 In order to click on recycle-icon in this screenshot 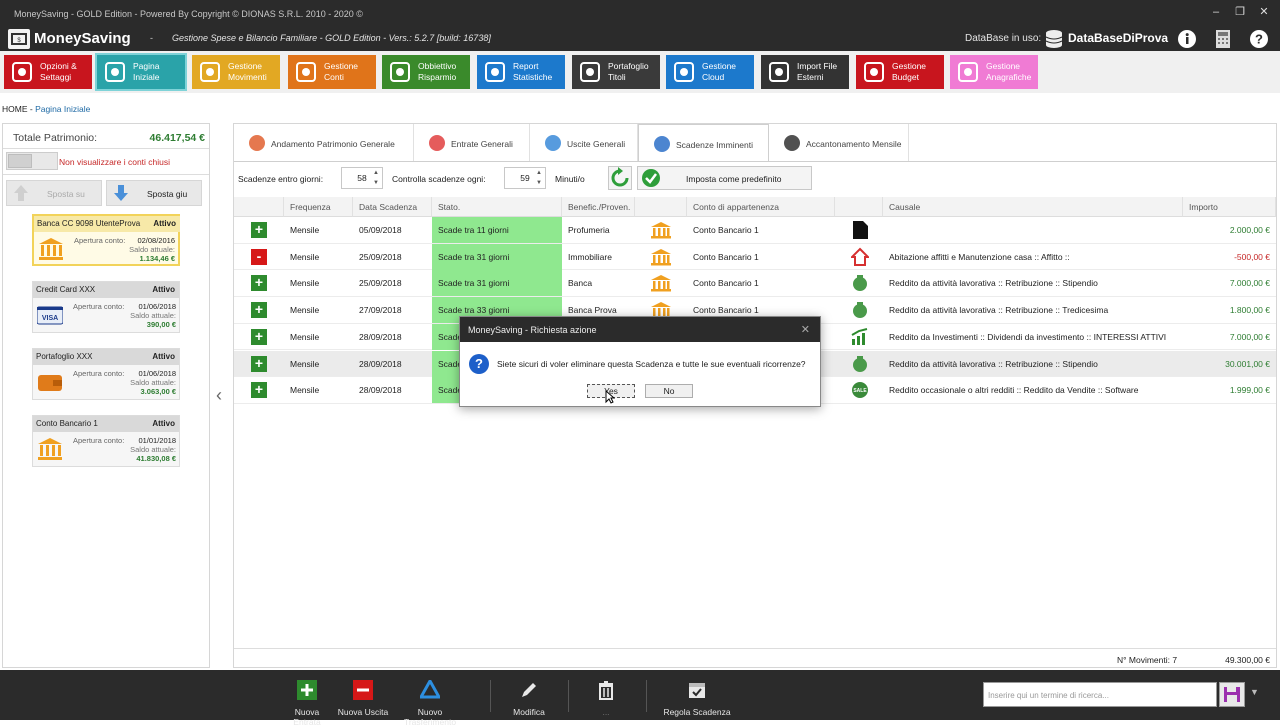, I will do `click(430, 688)`.